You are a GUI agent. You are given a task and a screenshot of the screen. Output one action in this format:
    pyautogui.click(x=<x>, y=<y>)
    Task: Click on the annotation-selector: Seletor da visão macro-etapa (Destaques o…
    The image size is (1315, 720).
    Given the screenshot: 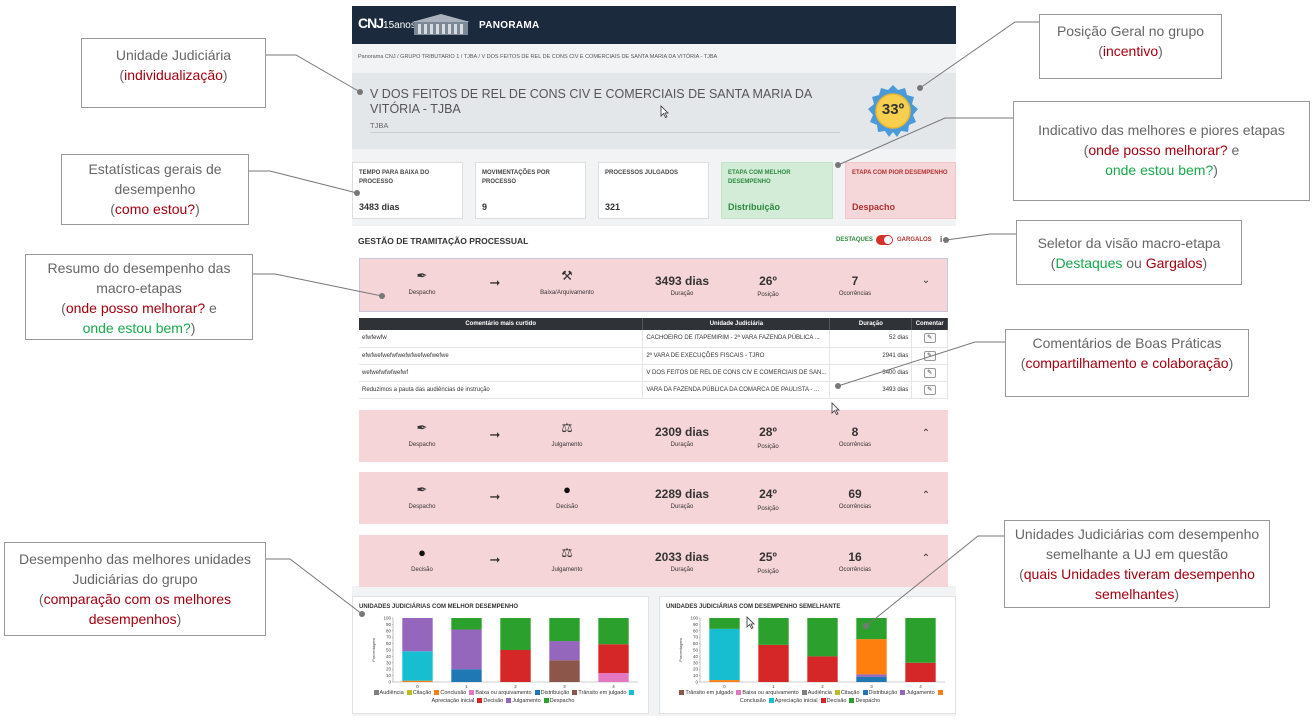 What is the action you would take?
    pyautogui.click(x=1129, y=252)
    